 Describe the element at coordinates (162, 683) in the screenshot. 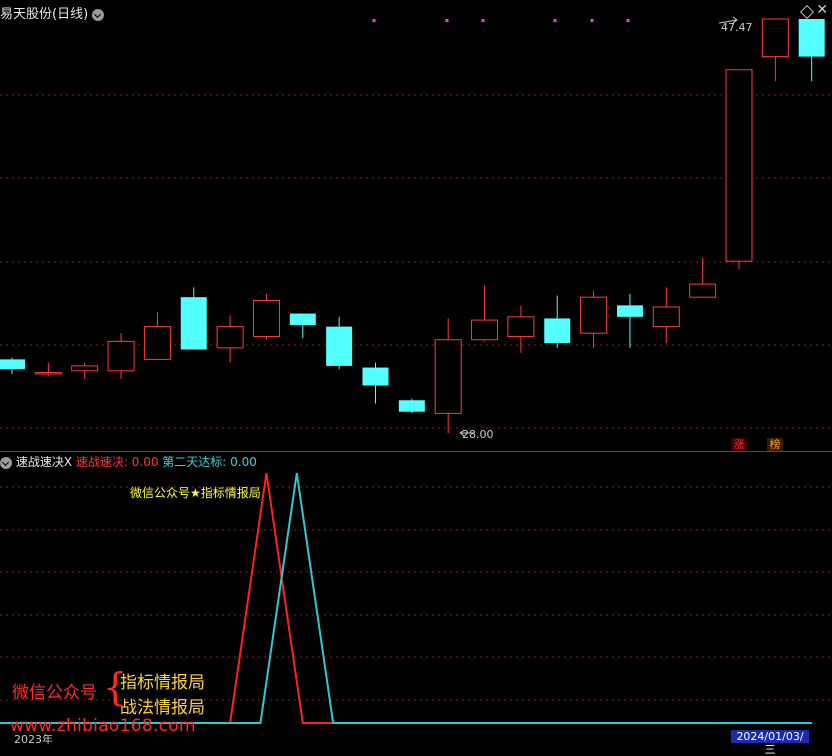

I see `promo-line-1: 指标情报局` at that location.